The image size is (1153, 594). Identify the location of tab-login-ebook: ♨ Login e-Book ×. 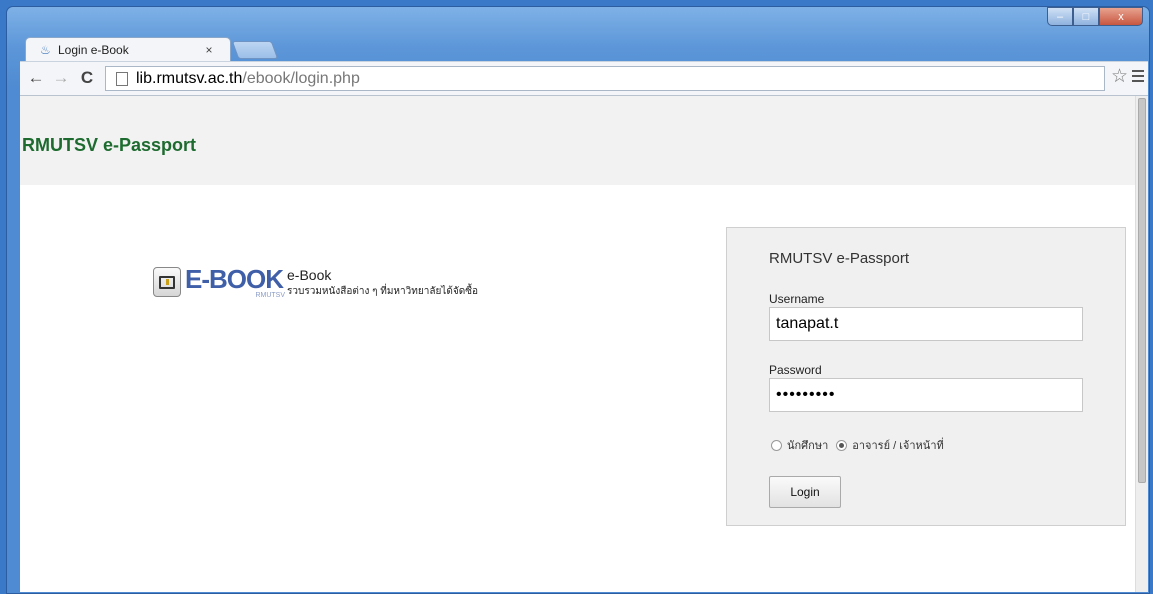
(128, 49).